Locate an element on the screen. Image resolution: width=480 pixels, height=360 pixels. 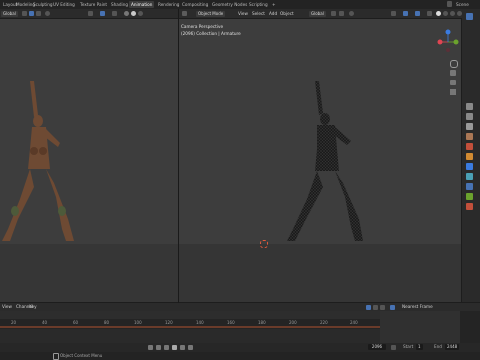
current-frame-field: 2096 is located at coordinates (377, 347).